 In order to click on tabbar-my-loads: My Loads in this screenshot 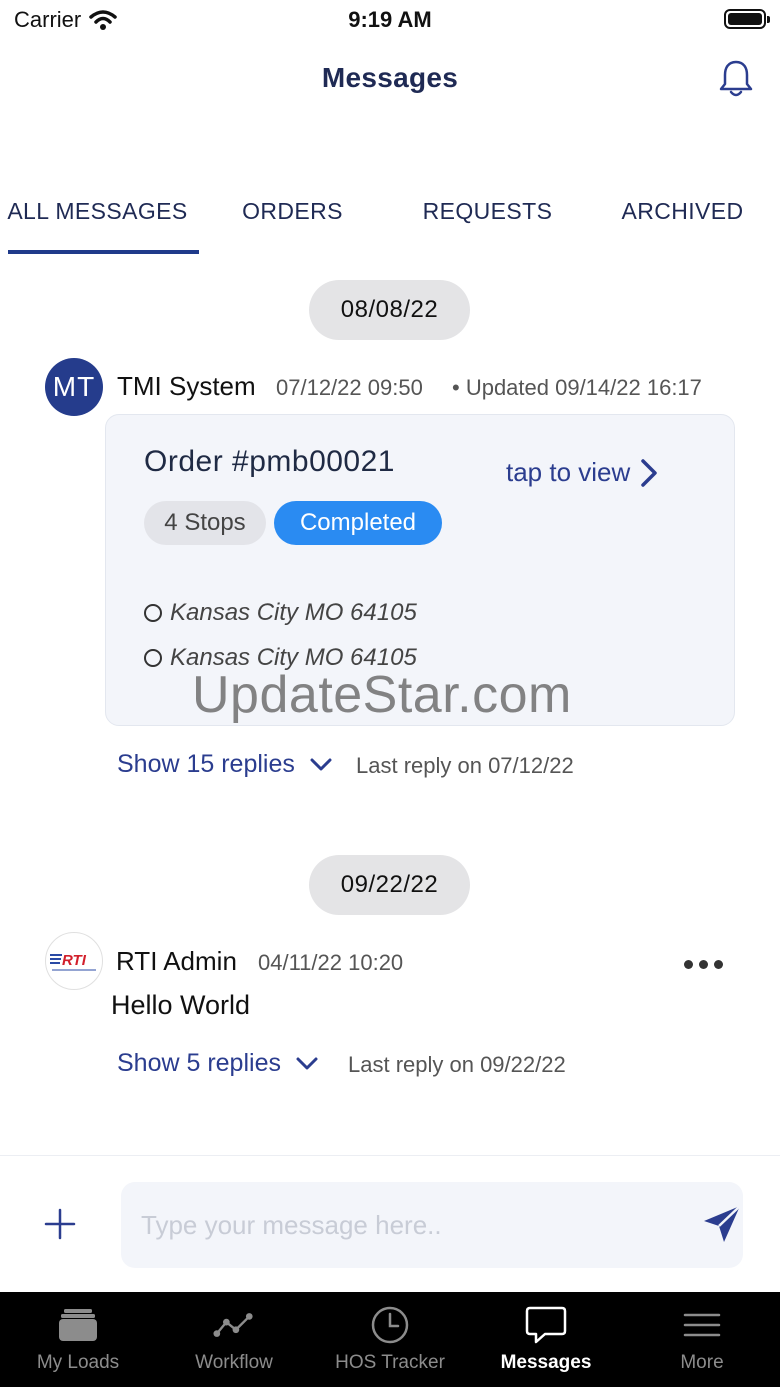, I will do `click(78, 1339)`.